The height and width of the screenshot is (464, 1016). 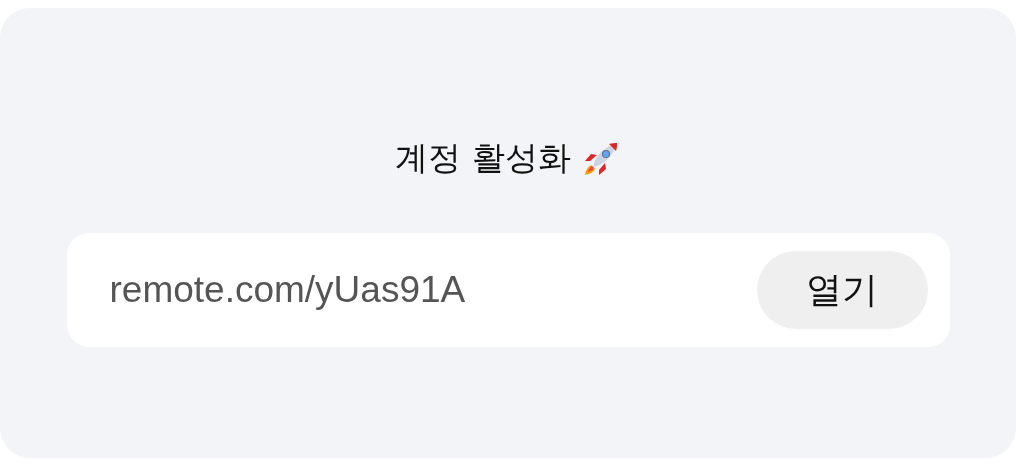 I want to click on open-button: 열기, so click(x=842, y=290).